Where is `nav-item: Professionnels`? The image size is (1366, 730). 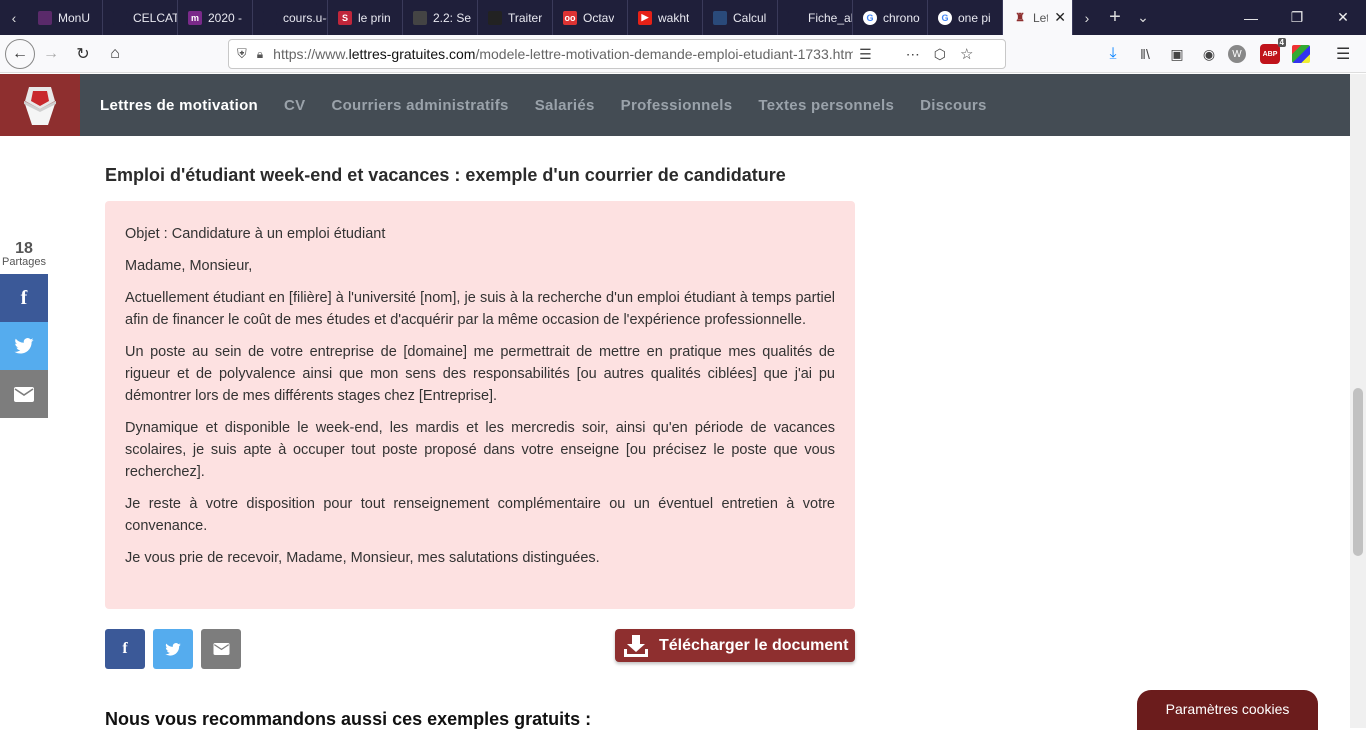
nav-item: Professionnels is located at coordinates (677, 105).